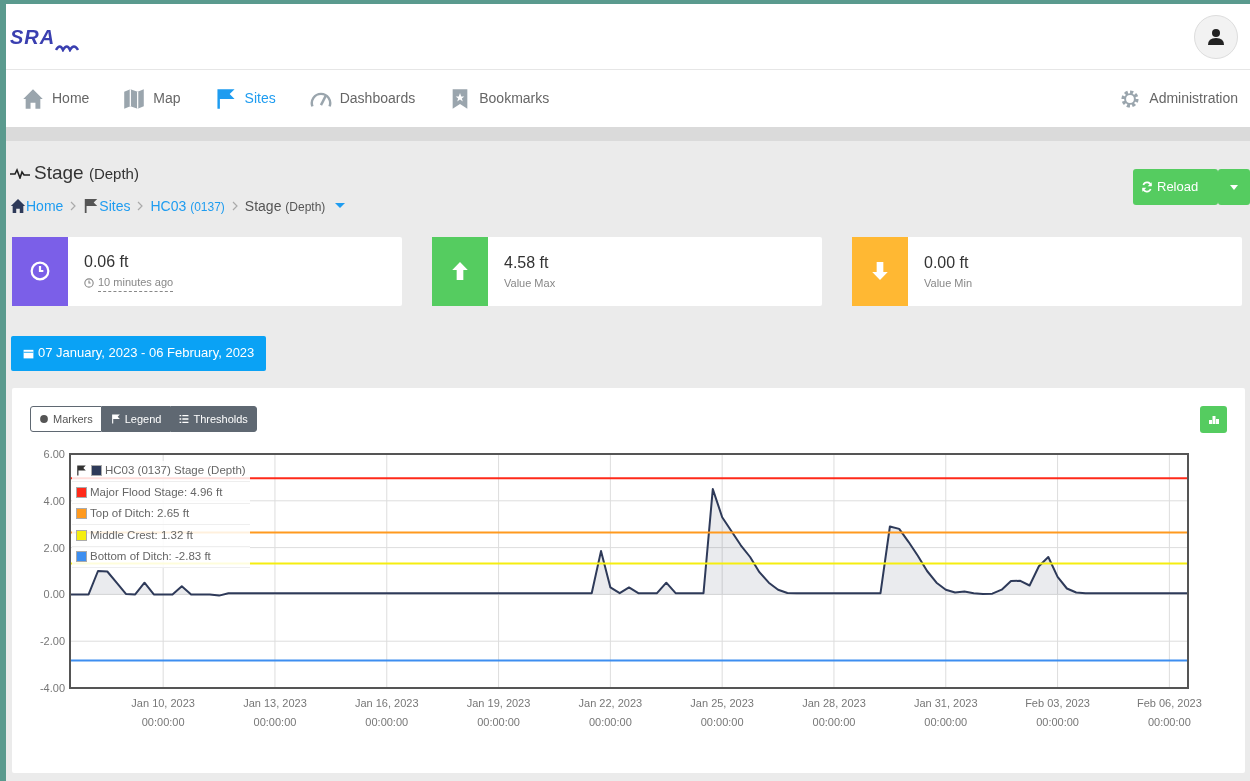  I want to click on page-title: Stage (Depth), so click(86, 173).